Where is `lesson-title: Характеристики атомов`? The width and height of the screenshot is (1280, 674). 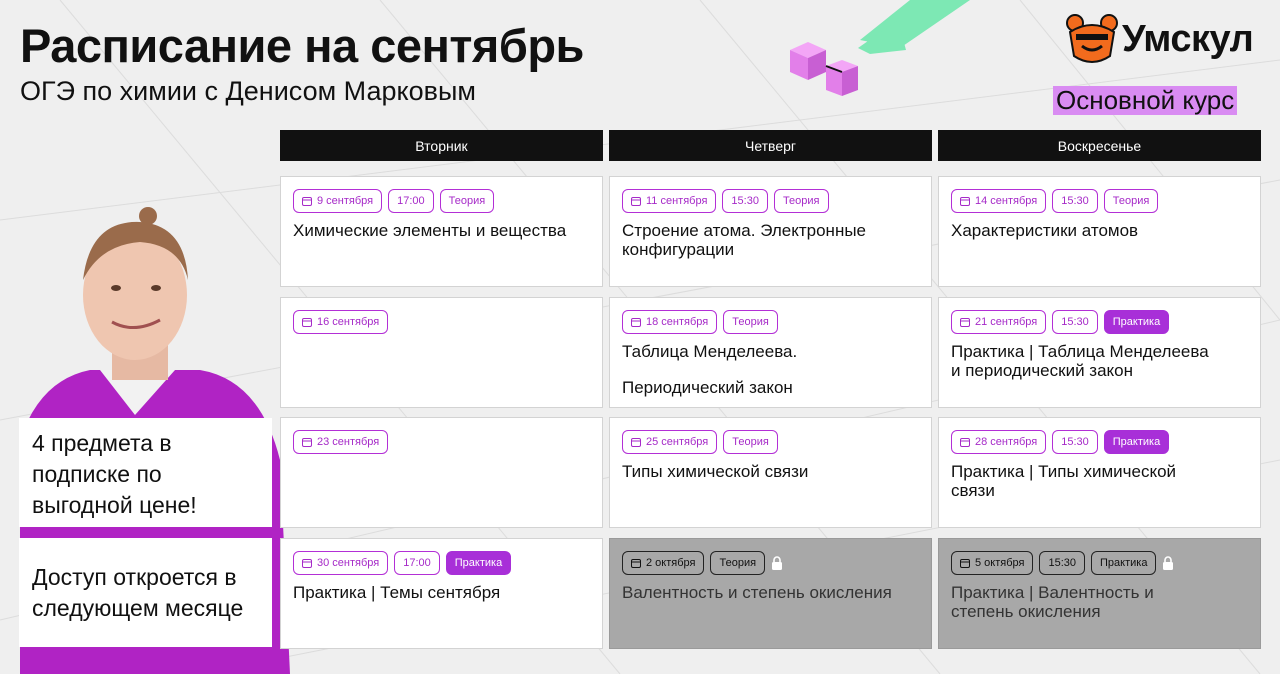
lesson-title: Характеристики атомов is located at coordinates (1045, 230).